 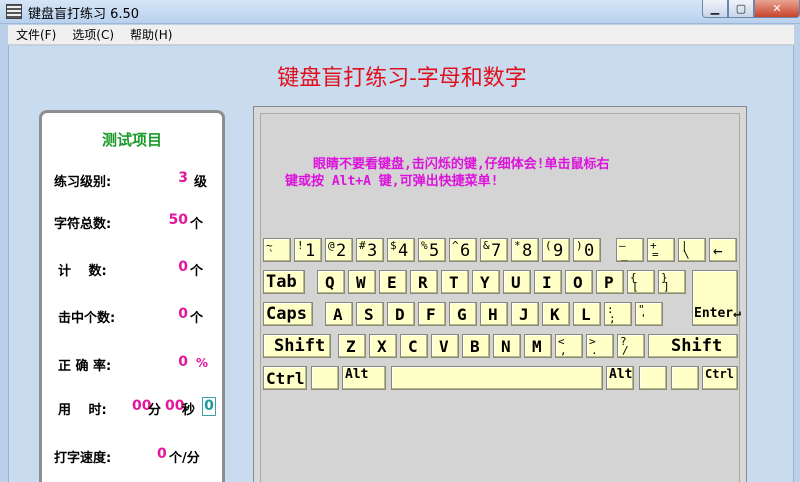 What do you see at coordinates (85, 366) in the screenshot?
I see `stat-accuracy-label: 正 确 率:` at bounding box center [85, 366].